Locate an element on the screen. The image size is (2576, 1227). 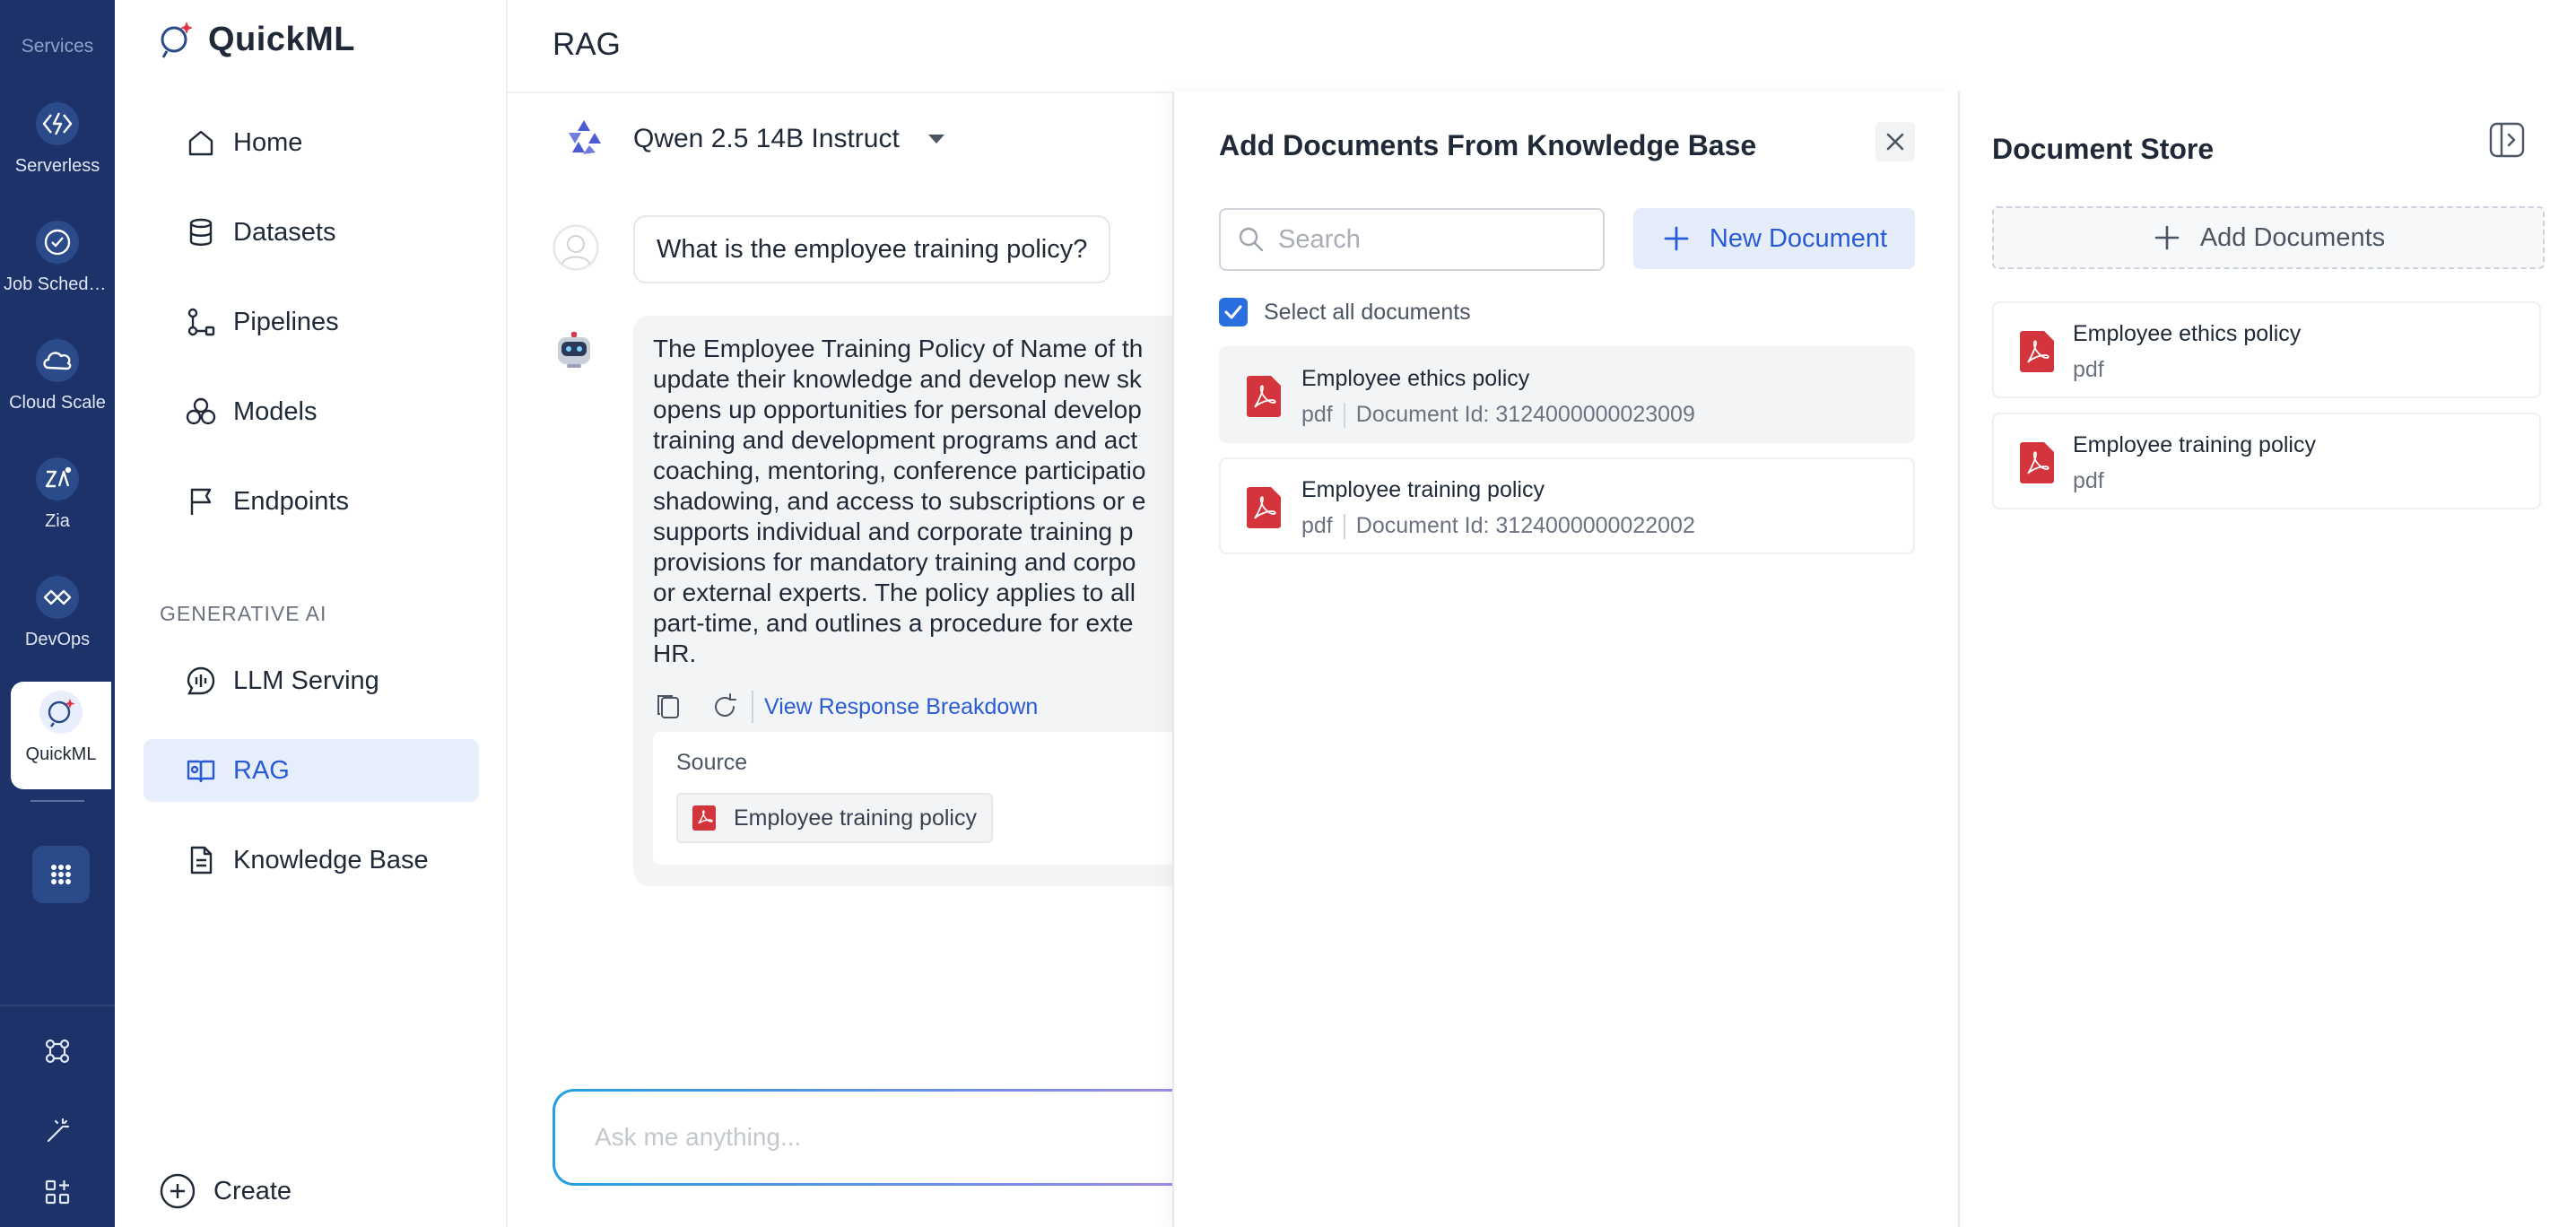
service-label: Zia is located at coordinates (57, 521).